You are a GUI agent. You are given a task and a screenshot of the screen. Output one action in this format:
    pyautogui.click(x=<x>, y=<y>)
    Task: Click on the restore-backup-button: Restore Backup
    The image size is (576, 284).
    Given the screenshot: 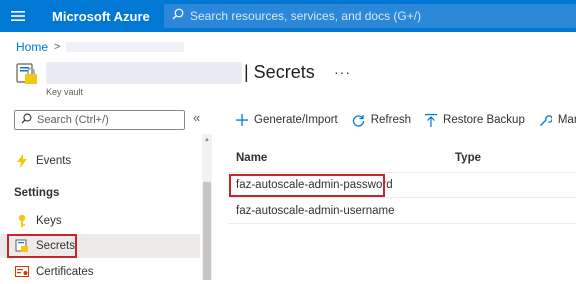 What is the action you would take?
    pyautogui.click(x=475, y=120)
    